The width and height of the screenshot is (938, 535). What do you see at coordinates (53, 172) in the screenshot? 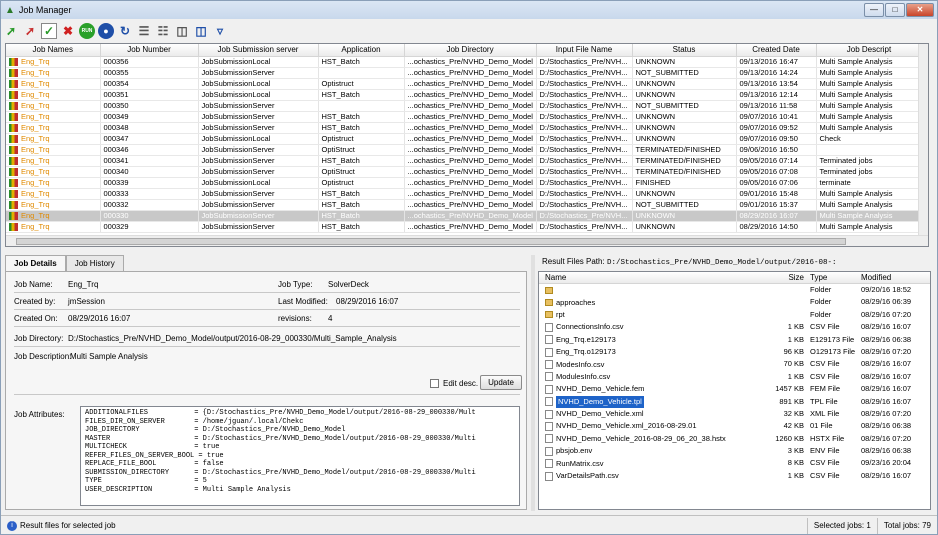
I see `job-name-cell: Eng_Trq` at bounding box center [53, 172].